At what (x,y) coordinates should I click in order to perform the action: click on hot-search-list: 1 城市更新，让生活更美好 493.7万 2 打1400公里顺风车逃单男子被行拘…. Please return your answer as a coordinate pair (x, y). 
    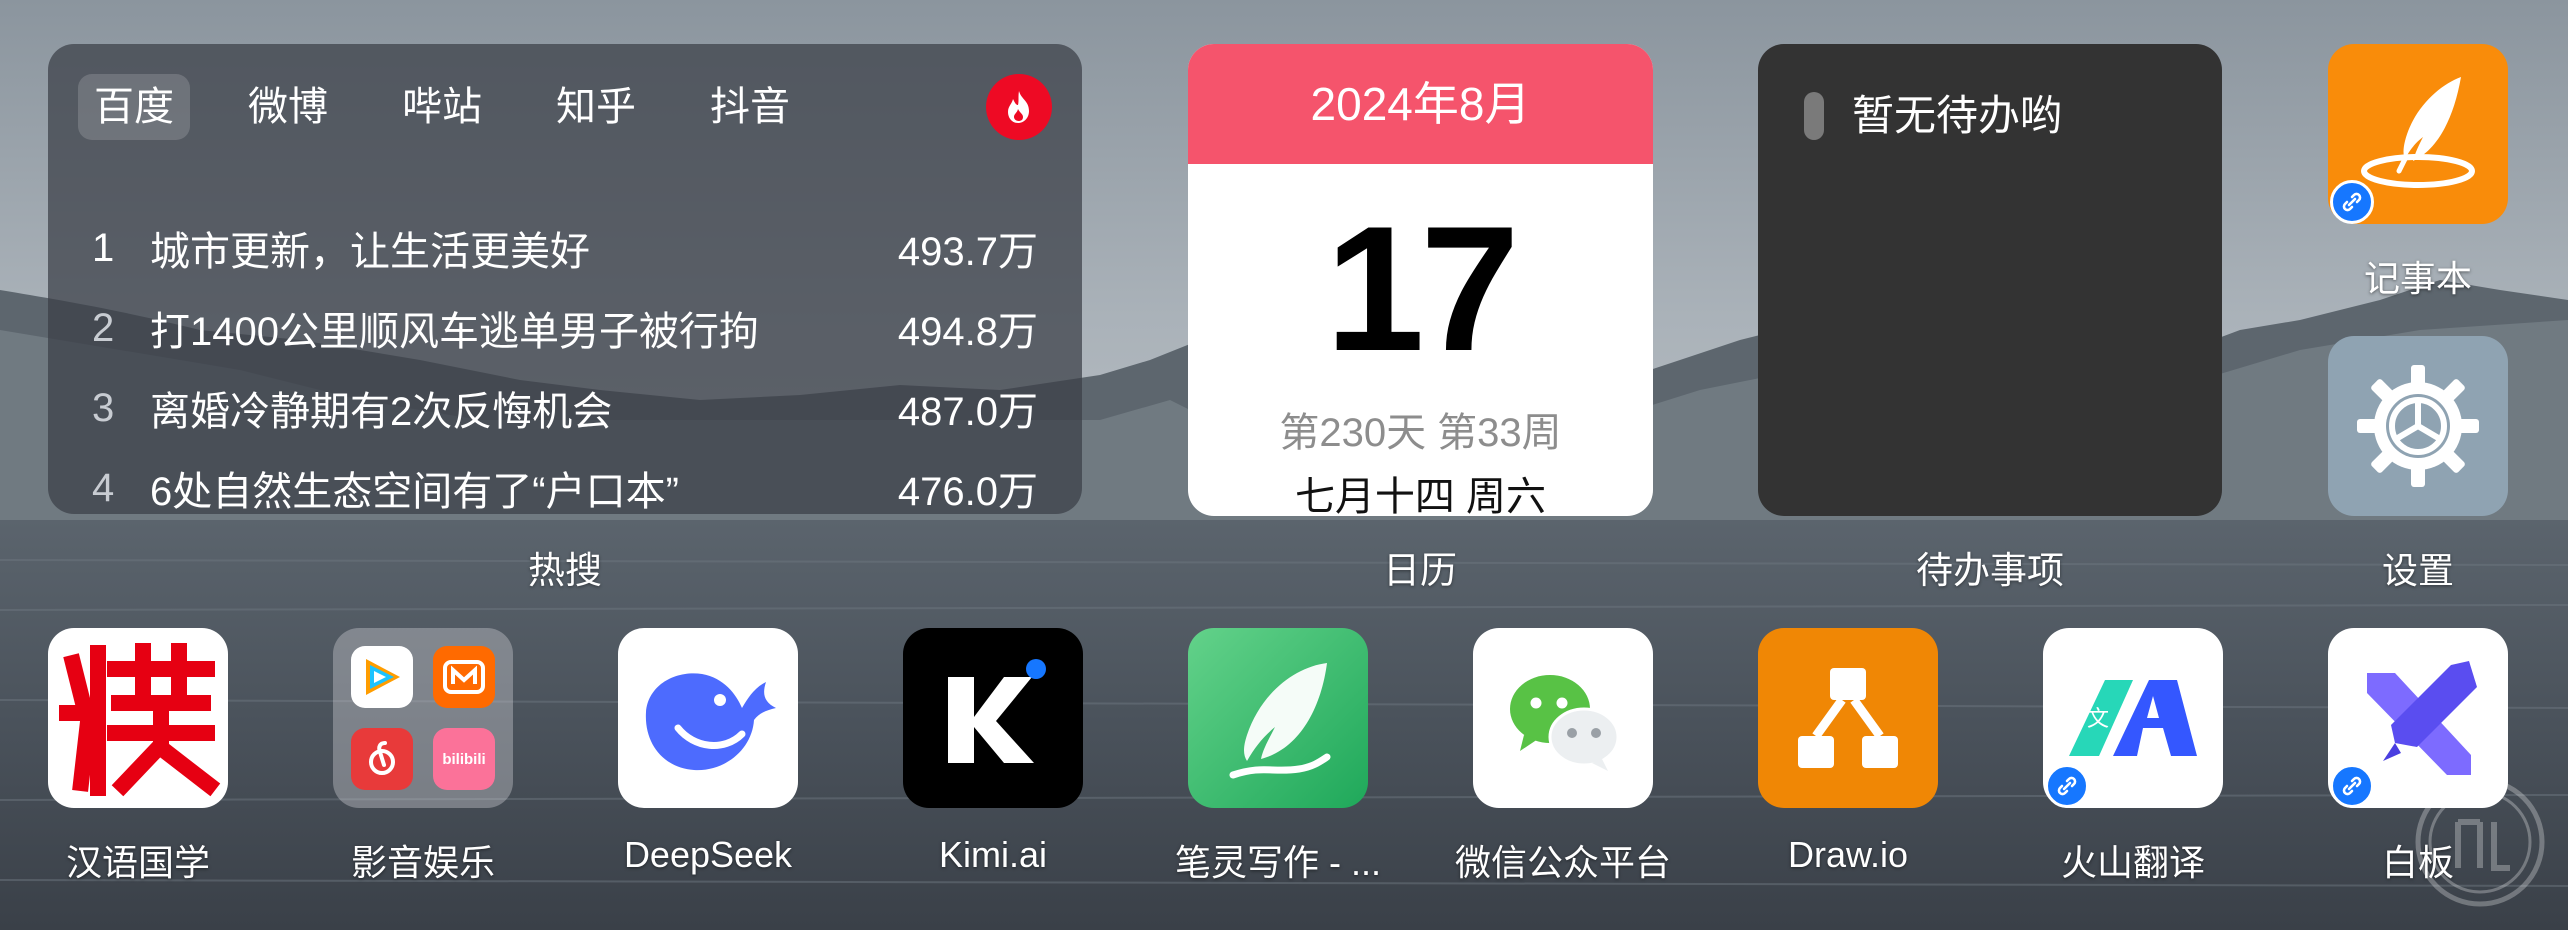
    Looking at the image, I should click on (565, 361).